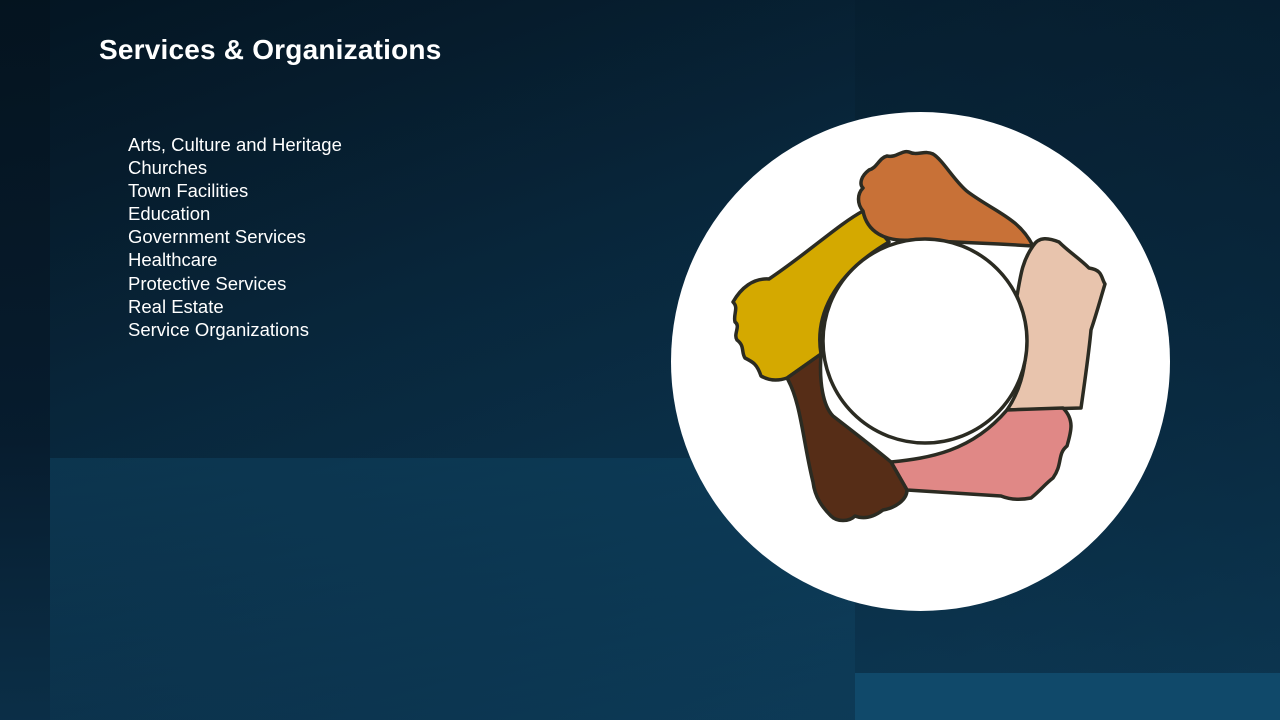 The height and width of the screenshot is (720, 1280). What do you see at coordinates (188, 191) in the screenshot?
I see `list-item: Town Facilities` at bounding box center [188, 191].